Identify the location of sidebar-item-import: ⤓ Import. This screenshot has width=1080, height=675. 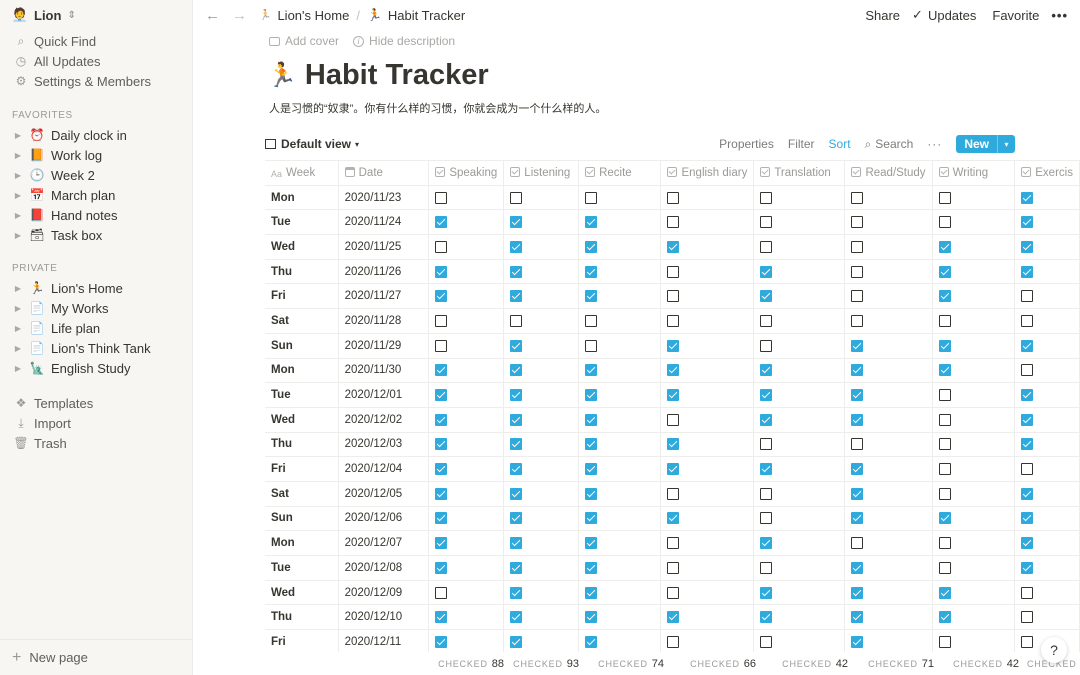
(96, 423).